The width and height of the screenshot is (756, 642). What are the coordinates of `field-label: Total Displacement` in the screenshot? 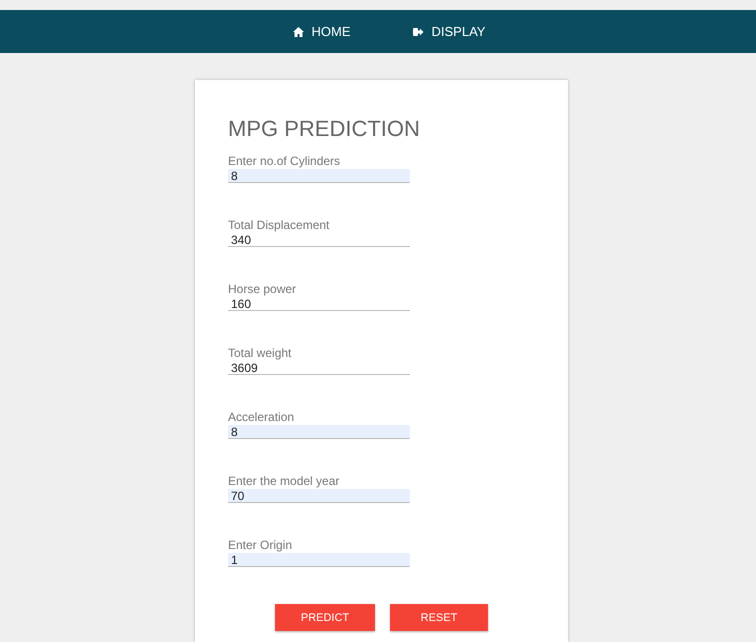 It's located at (279, 225).